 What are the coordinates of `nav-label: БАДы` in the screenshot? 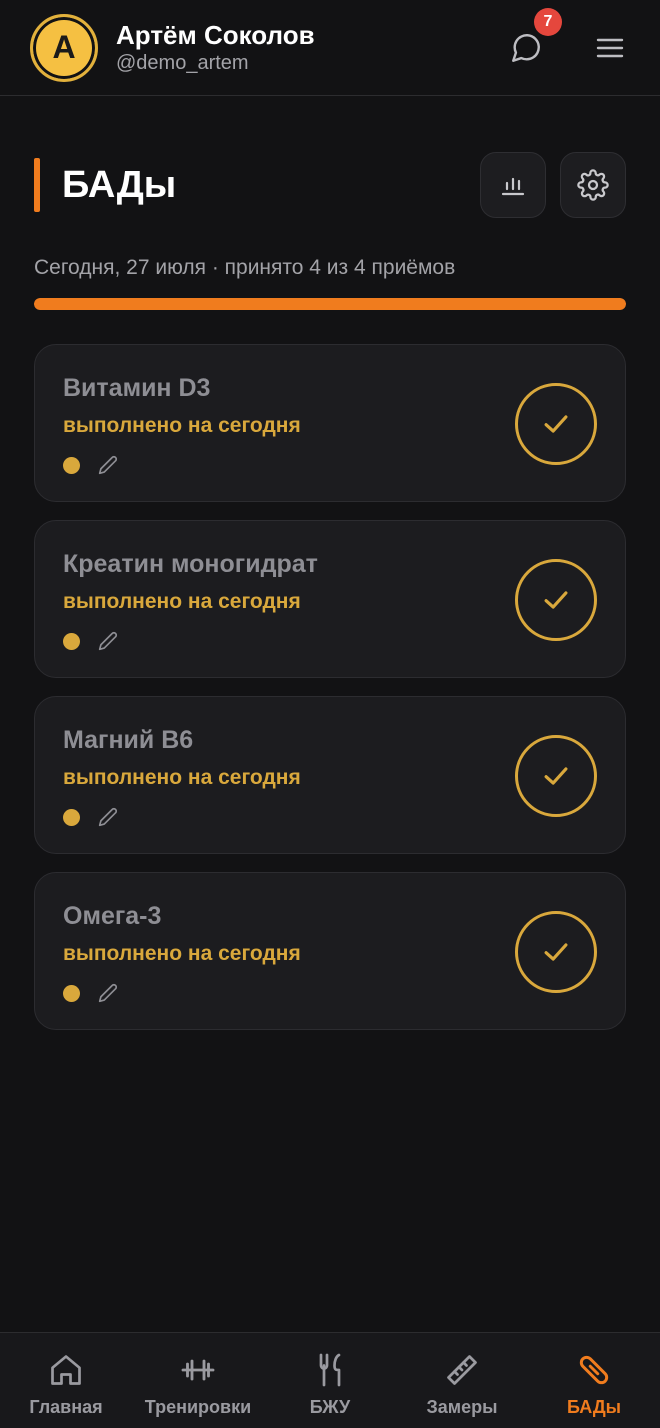 It's located at (594, 1407).